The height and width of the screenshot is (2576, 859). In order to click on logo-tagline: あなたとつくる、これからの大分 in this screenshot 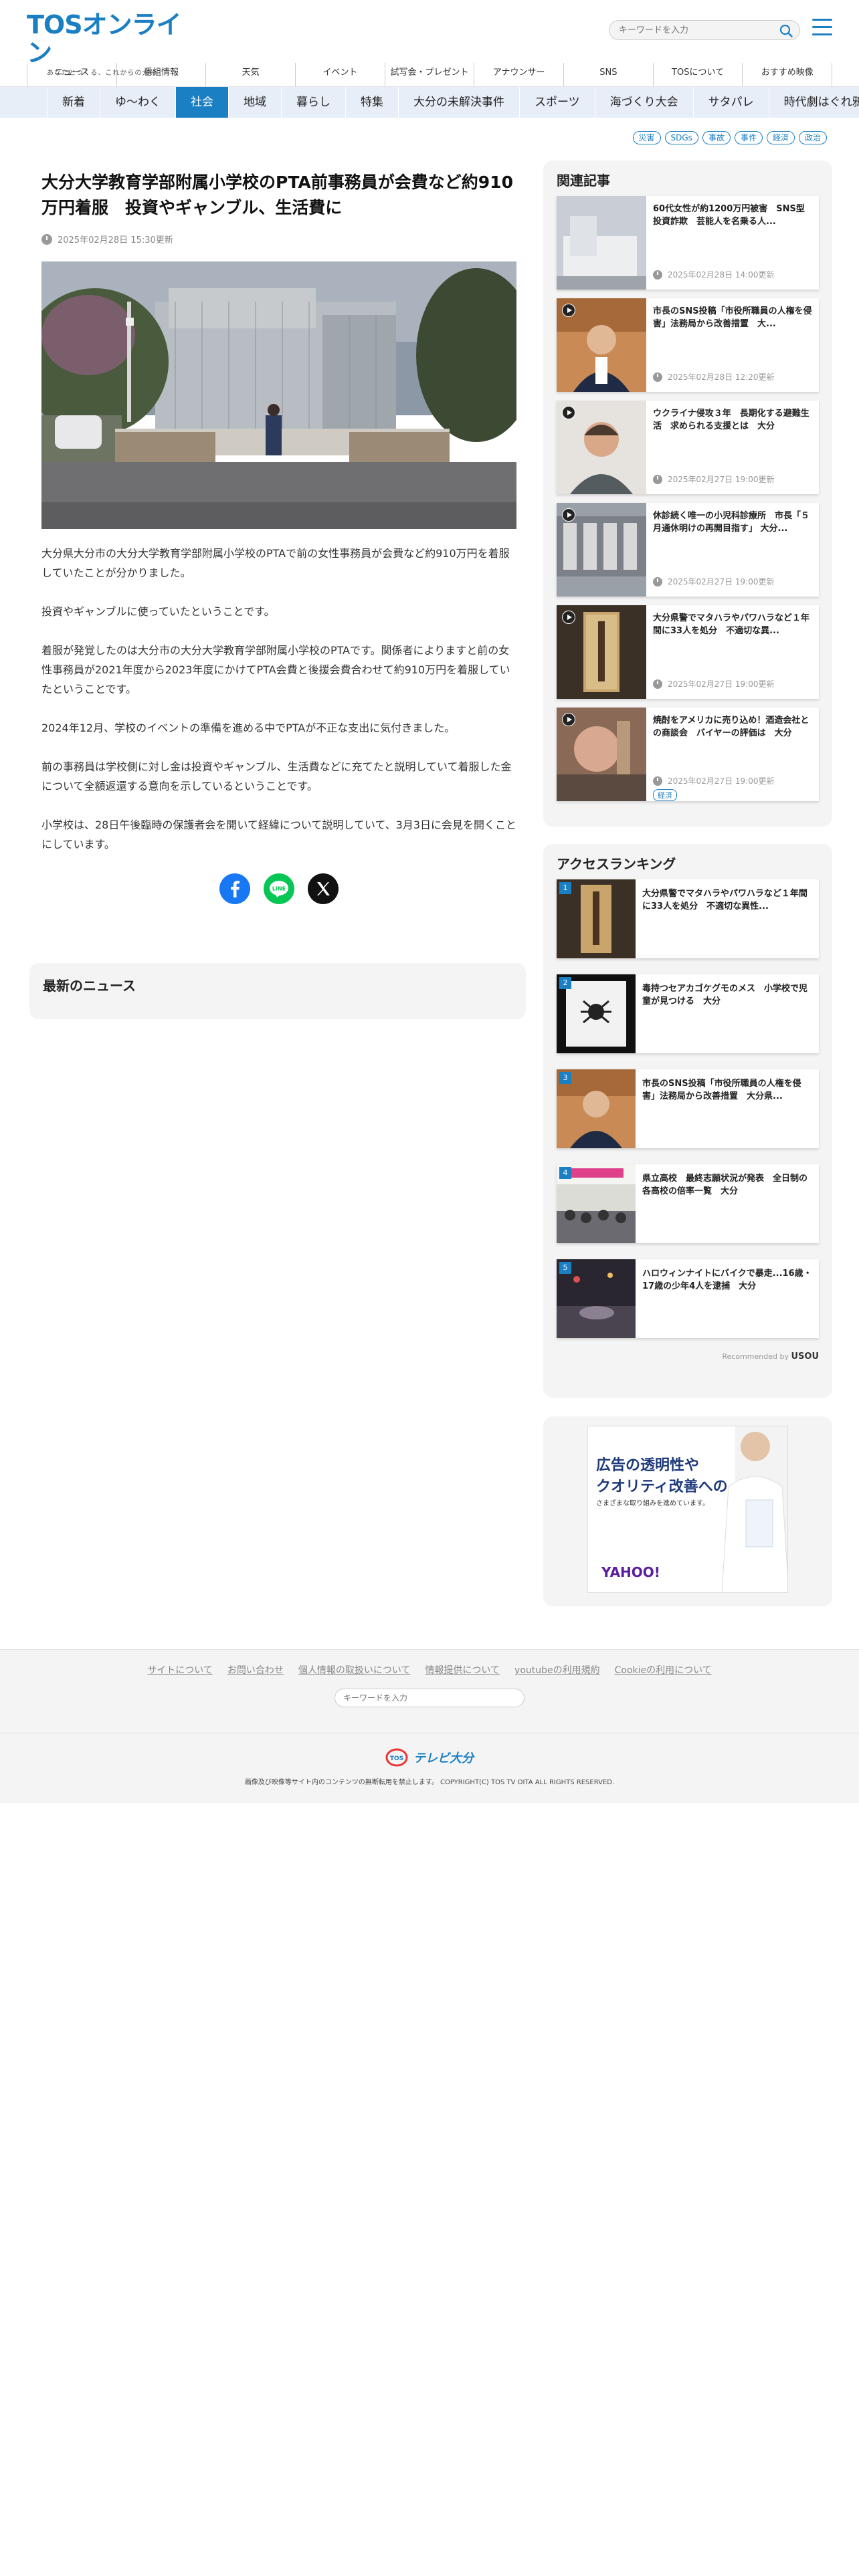, I will do `click(102, 74)`.